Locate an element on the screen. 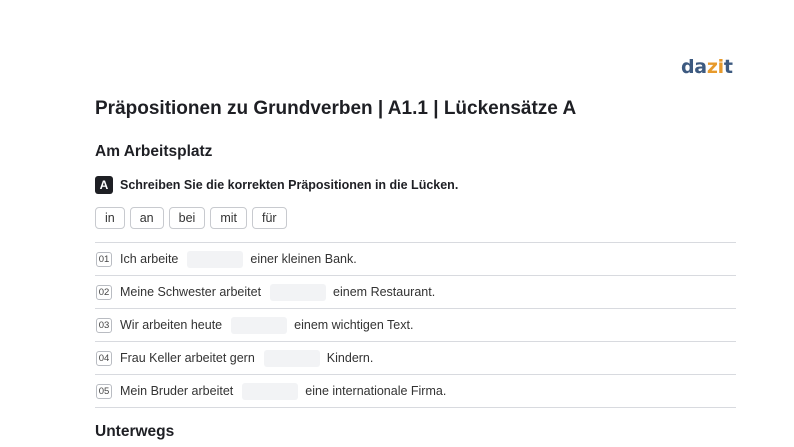 The image size is (794, 447). word-chip: in is located at coordinates (110, 218).